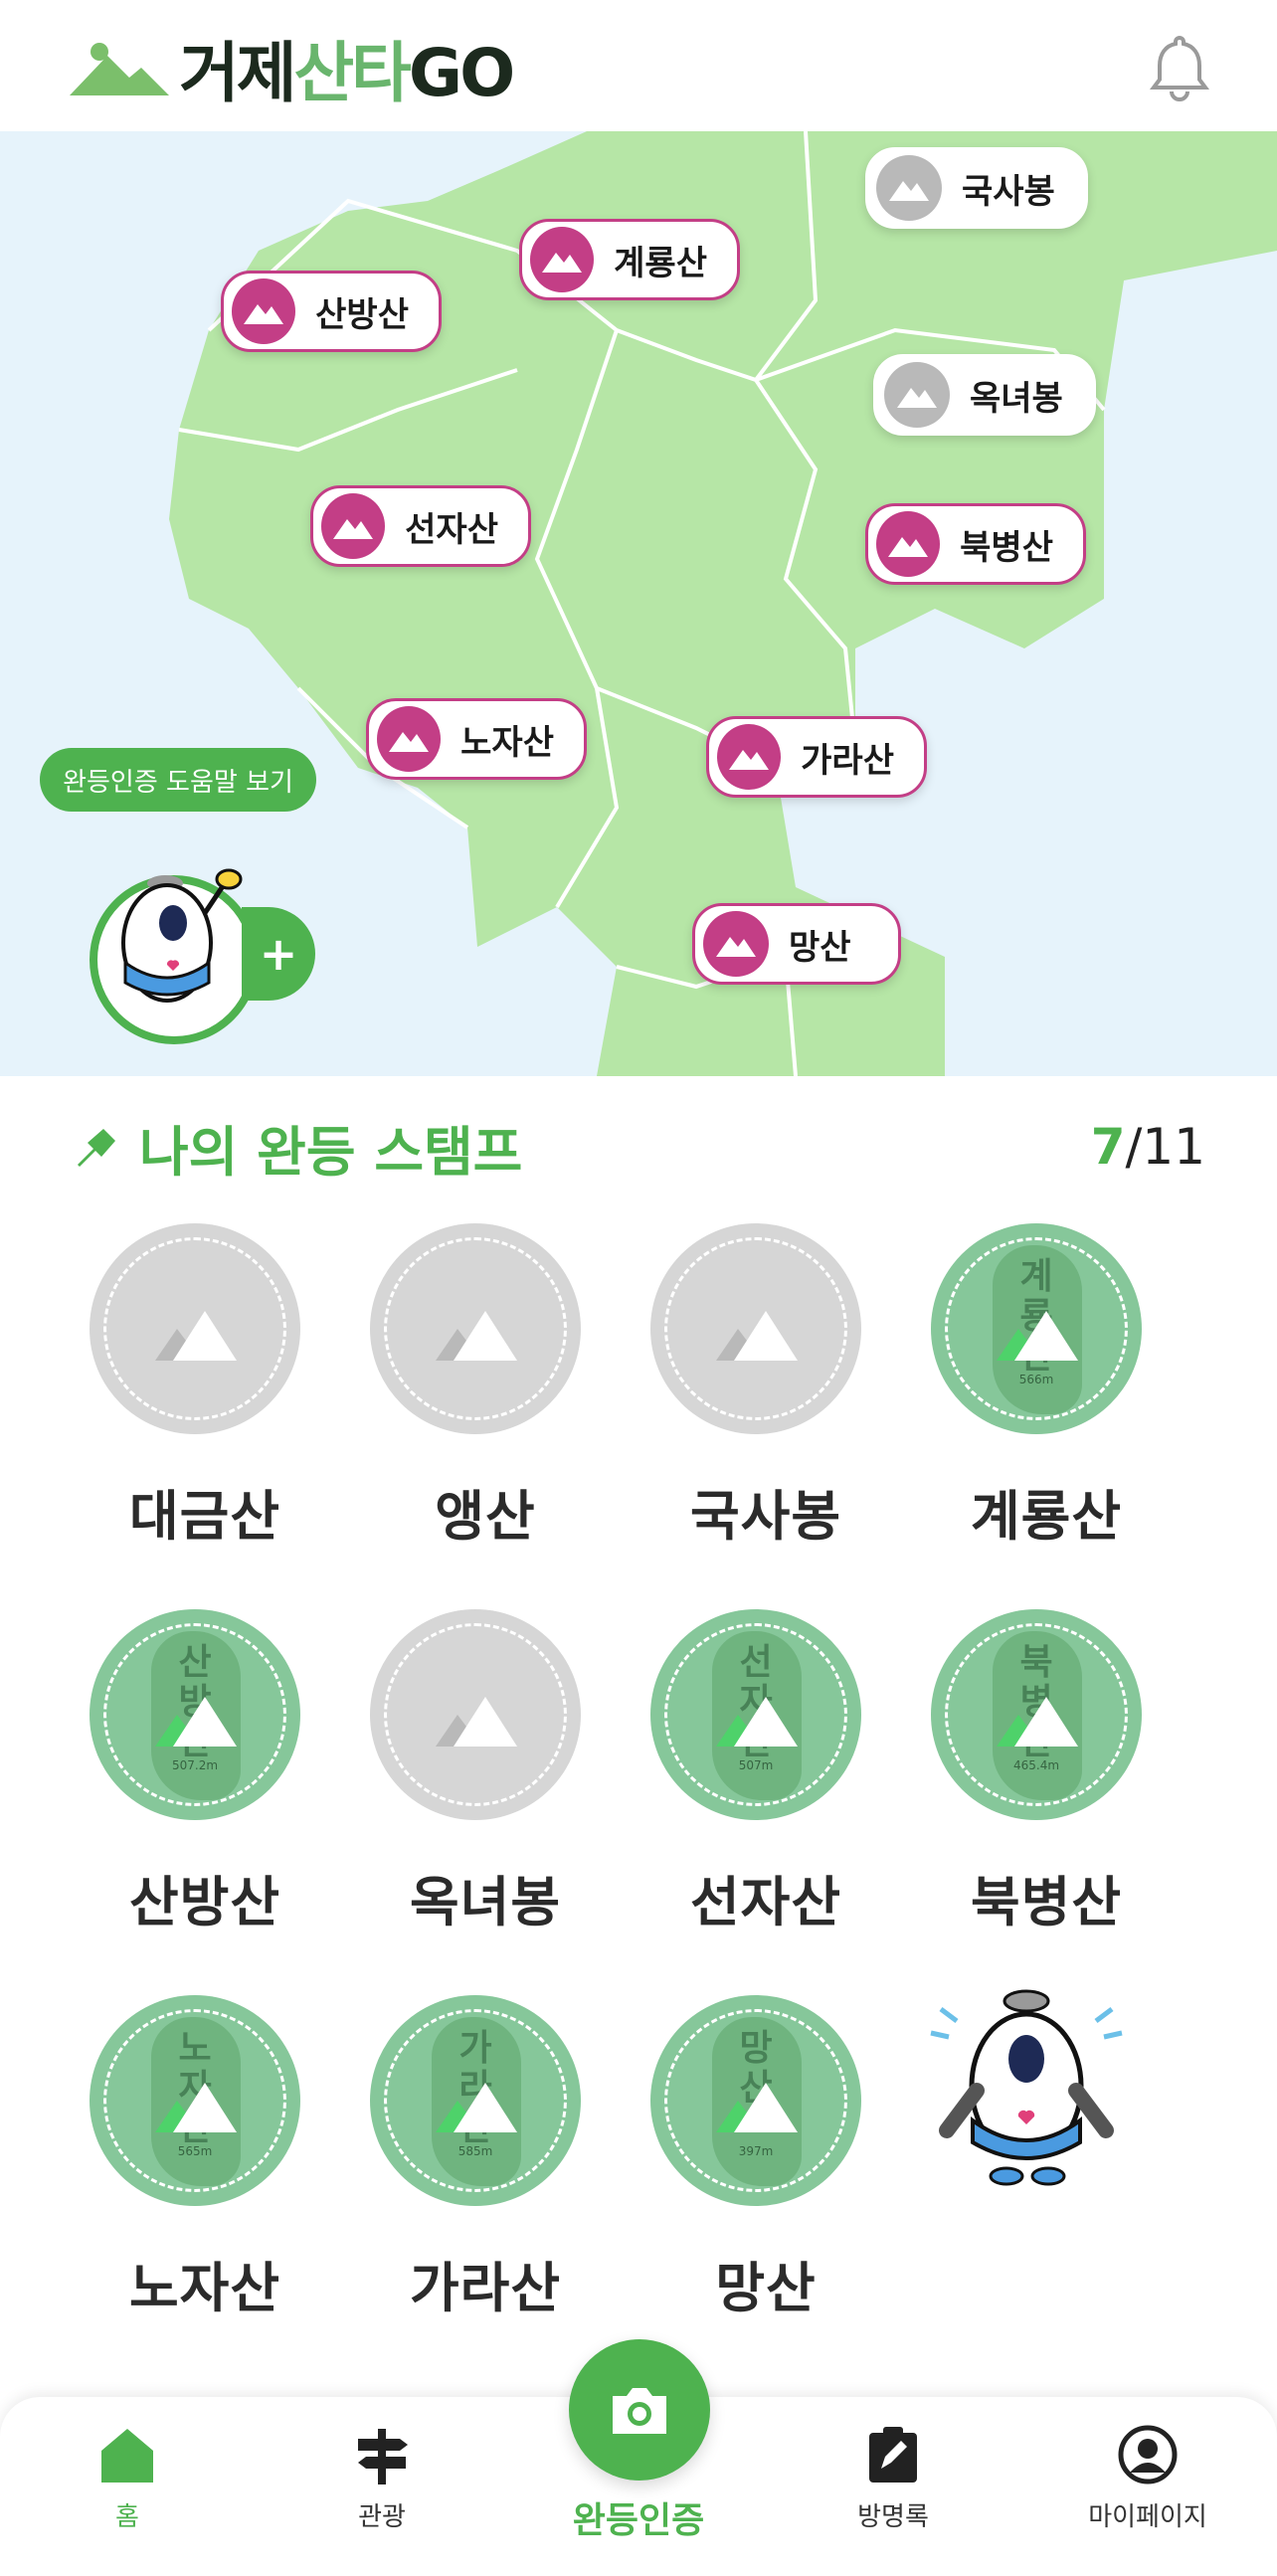 This screenshot has width=1277, height=2576. I want to click on app-header: 거제산타GO, so click(638, 65).